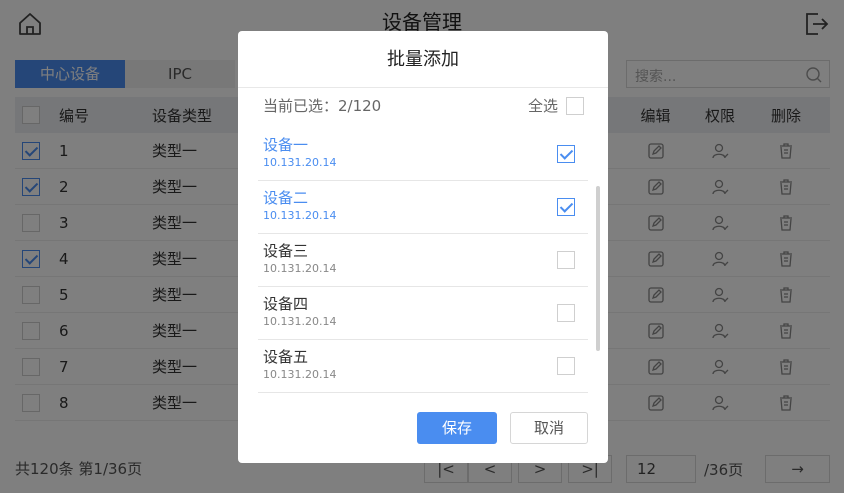 The image size is (844, 493). I want to click on select-all: 全选, so click(556, 105).